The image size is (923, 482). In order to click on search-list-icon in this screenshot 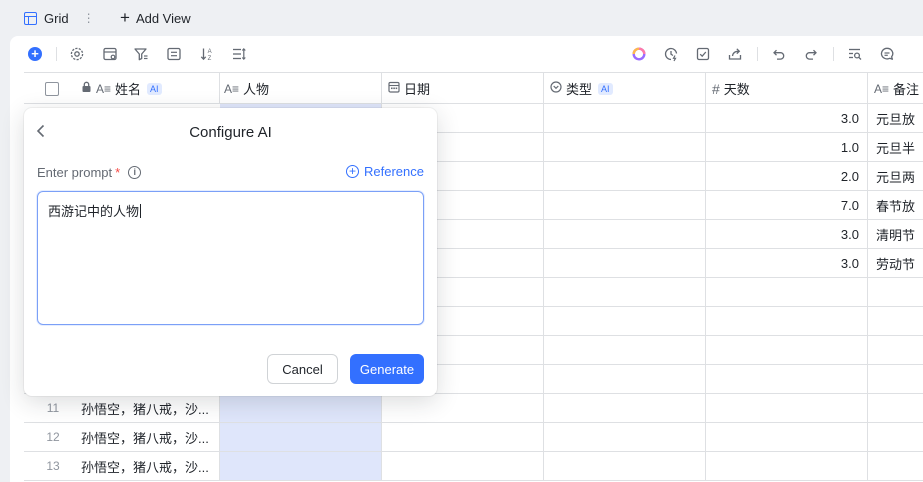, I will do `click(855, 54)`.